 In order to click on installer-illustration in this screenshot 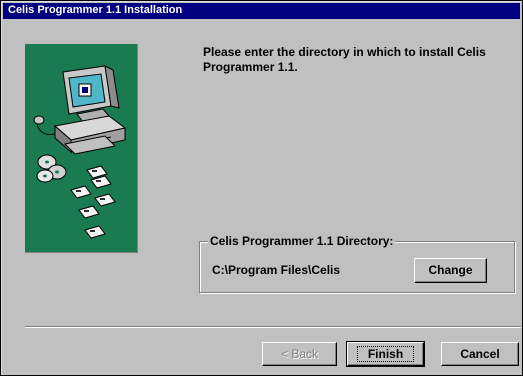, I will do `click(81, 148)`.